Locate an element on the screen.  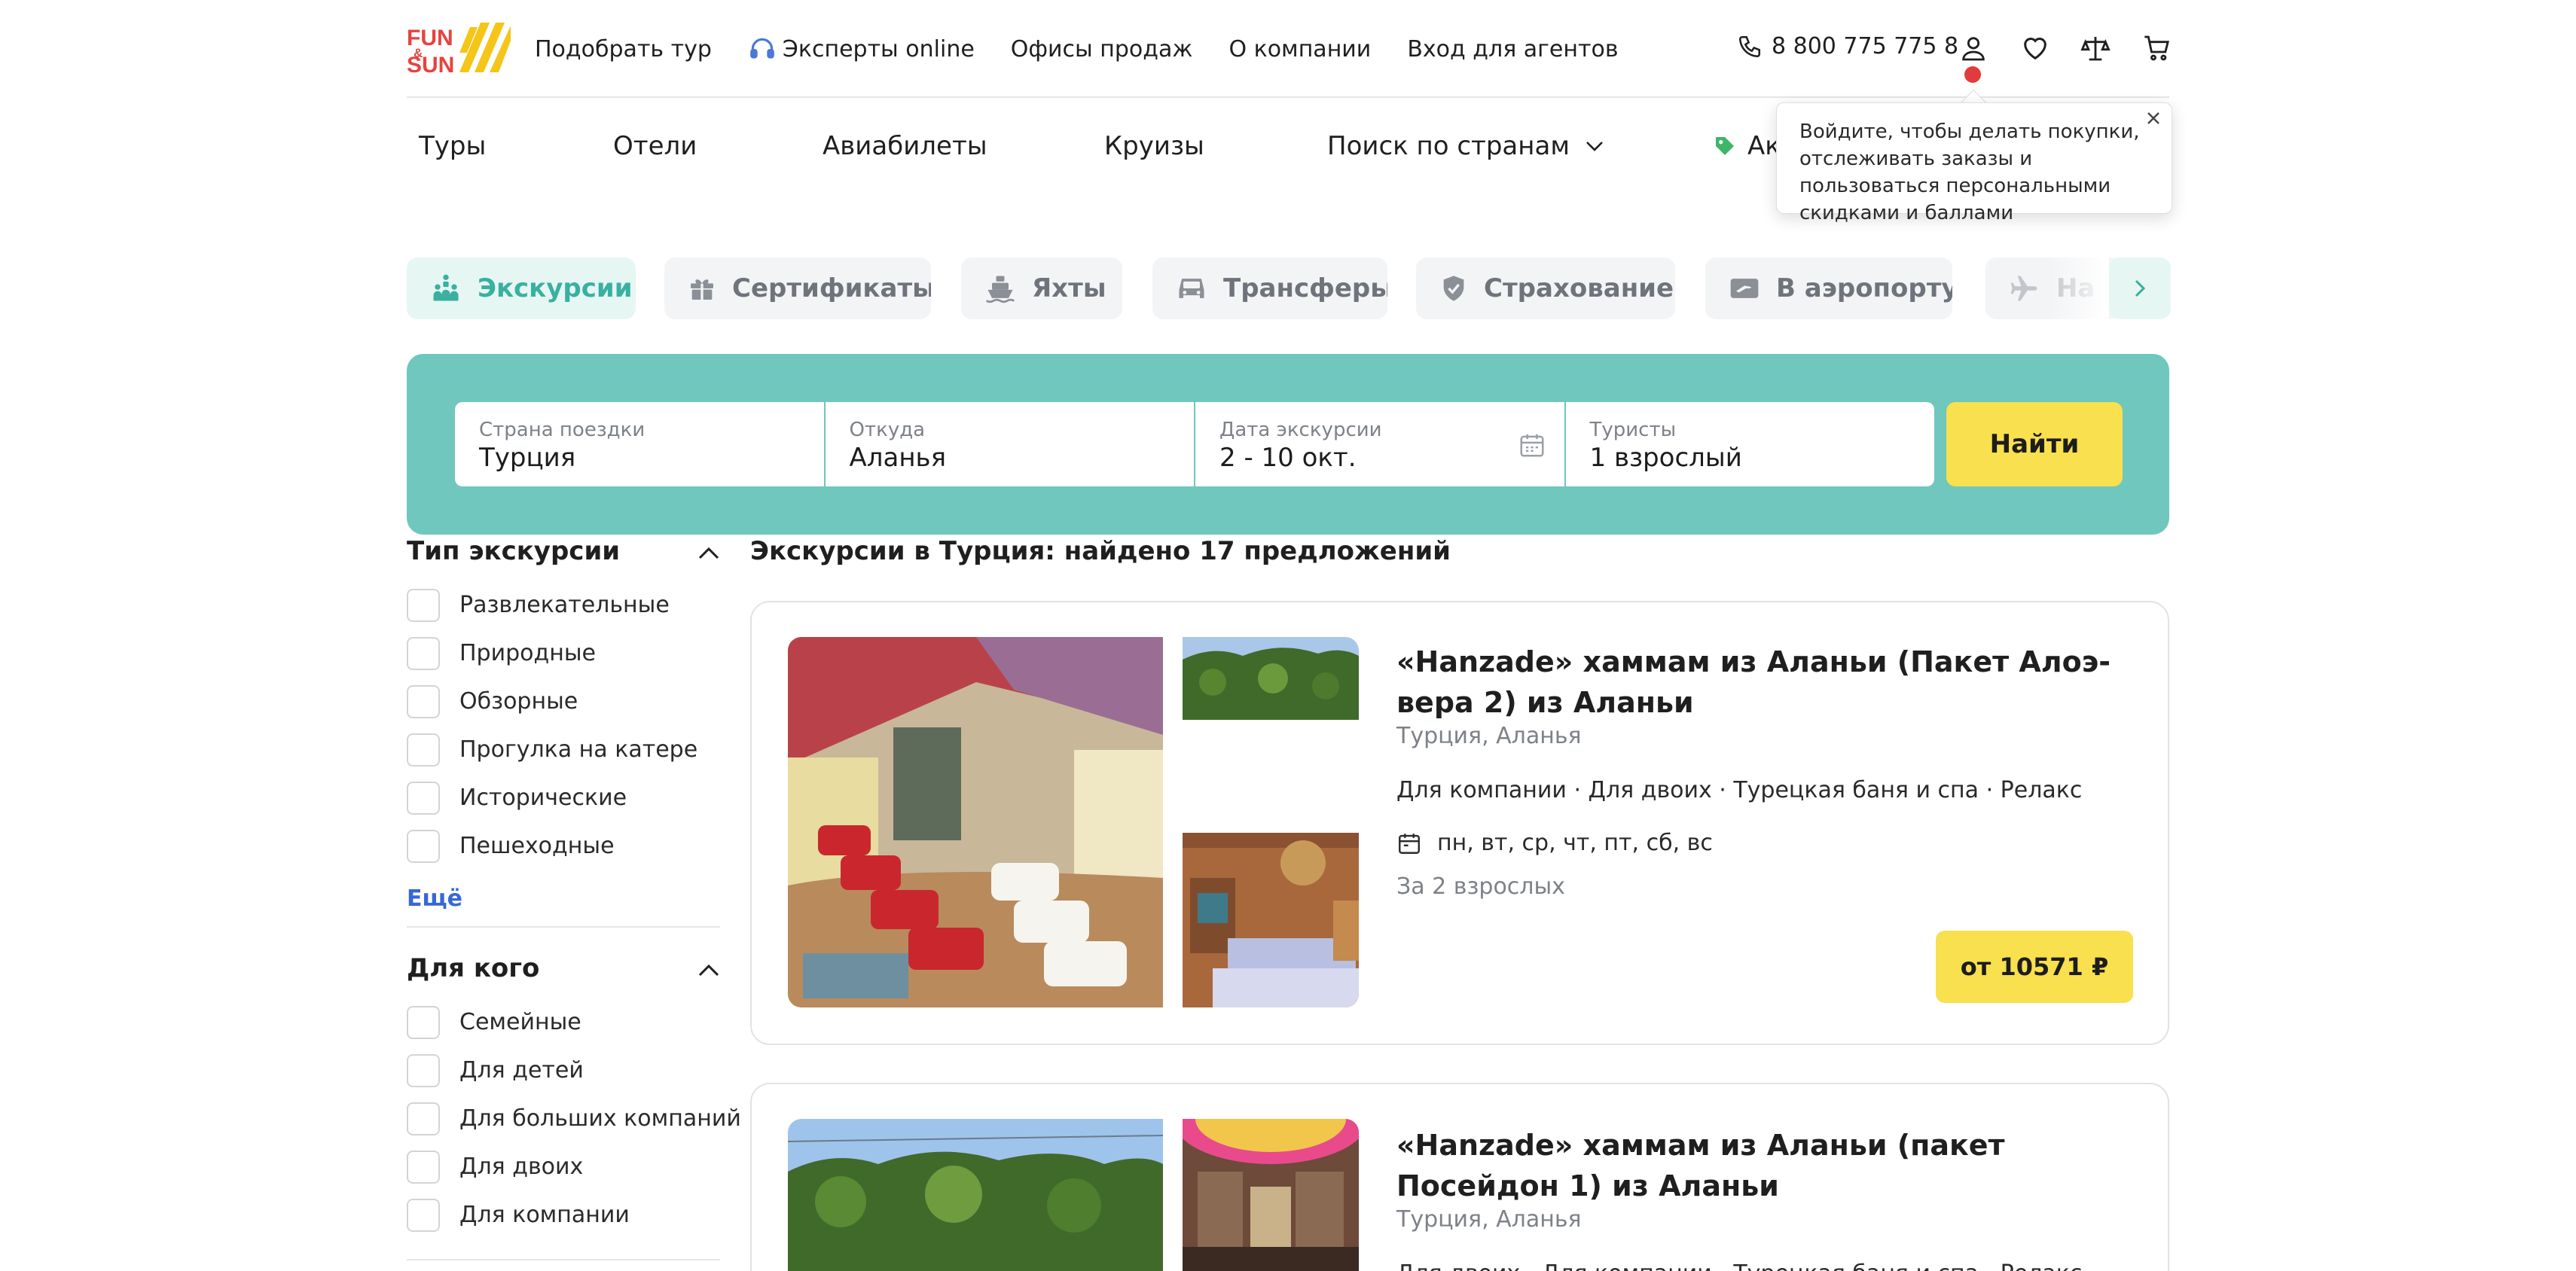
massage-room-photo is located at coordinates (1271, 920).